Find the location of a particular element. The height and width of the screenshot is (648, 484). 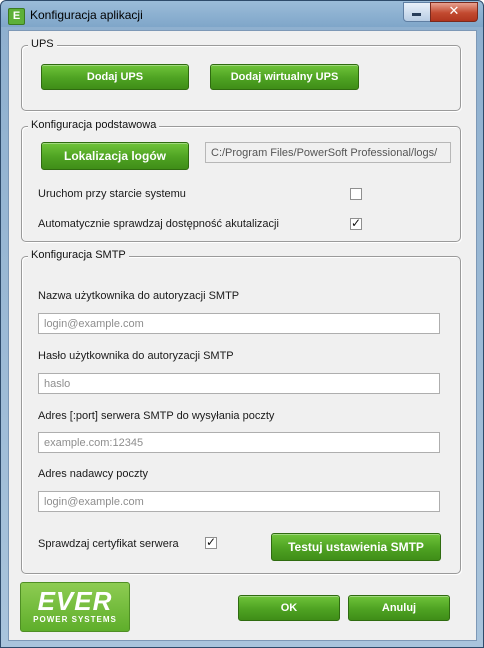

add-ups-button: Dodaj UPS is located at coordinates (115, 77).